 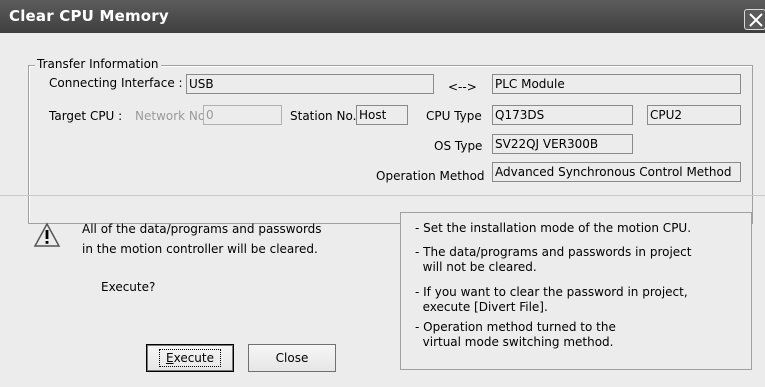 I want to click on plc-module-field: PLC Module, so click(x=616, y=84).